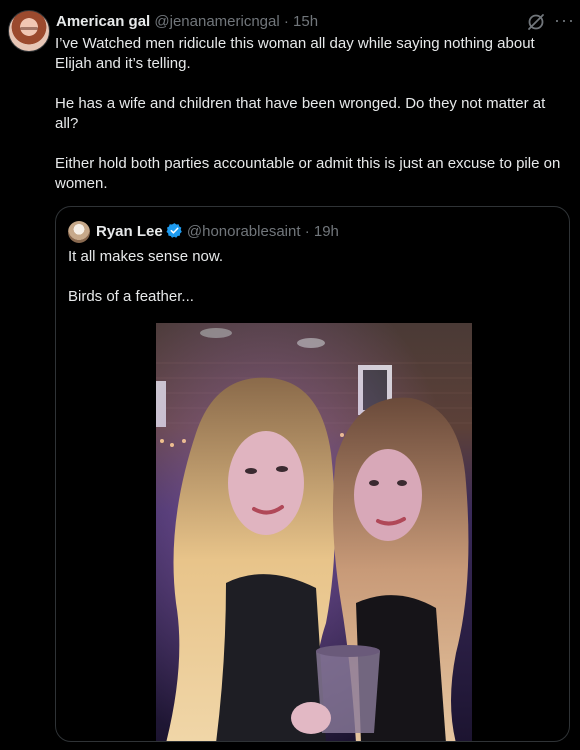 This screenshot has height=750, width=580. What do you see at coordinates (216, 21) in the screenshot?
I see `author-handle: @jenanamericngal` at bounding box center [216, 21].